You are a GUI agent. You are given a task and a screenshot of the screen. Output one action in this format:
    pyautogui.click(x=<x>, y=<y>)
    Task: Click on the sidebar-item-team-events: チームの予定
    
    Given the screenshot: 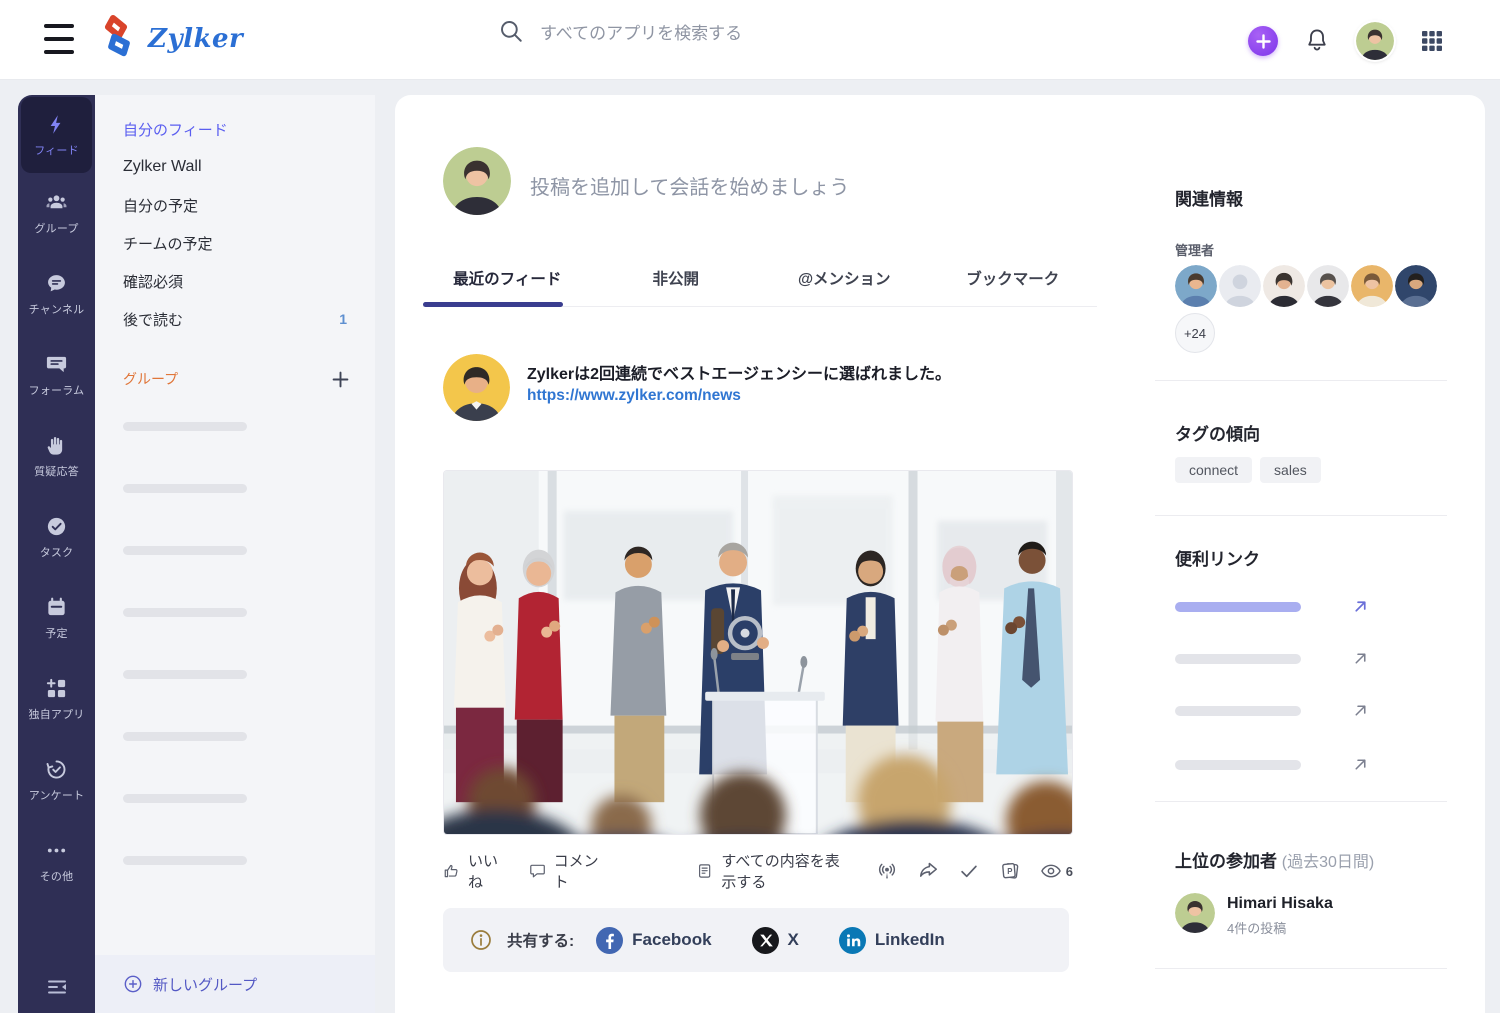 What is the action you would take?
    pyautogui.click(x=235, y=243)
    